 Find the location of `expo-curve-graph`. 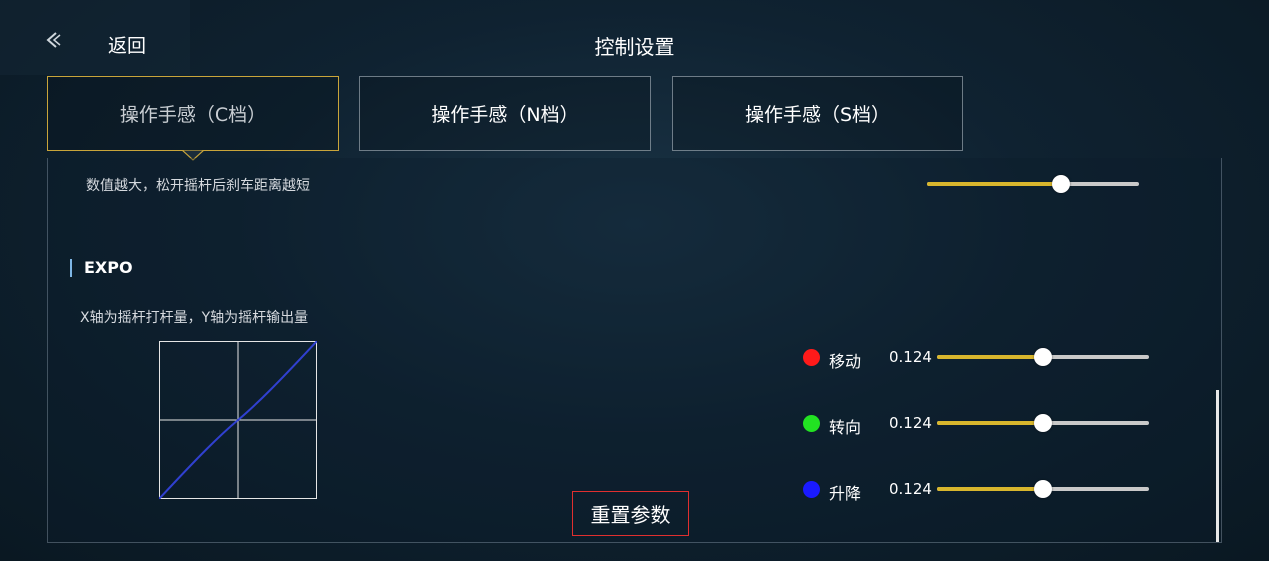

expo-curve-graph is located at coordinates (238, 420).